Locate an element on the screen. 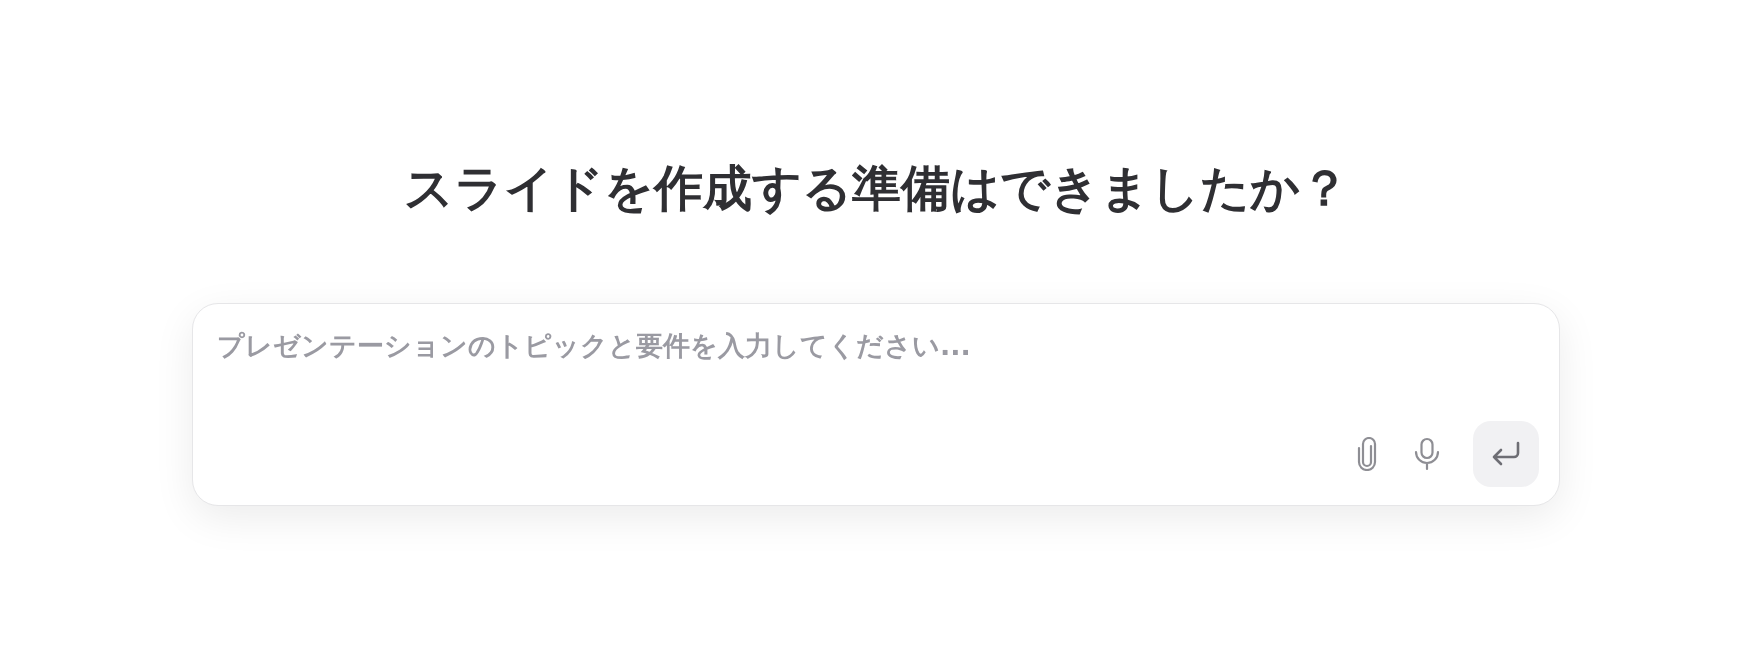 The image size is (1752, 666). return-icon is located at coordinates (1506, 453).